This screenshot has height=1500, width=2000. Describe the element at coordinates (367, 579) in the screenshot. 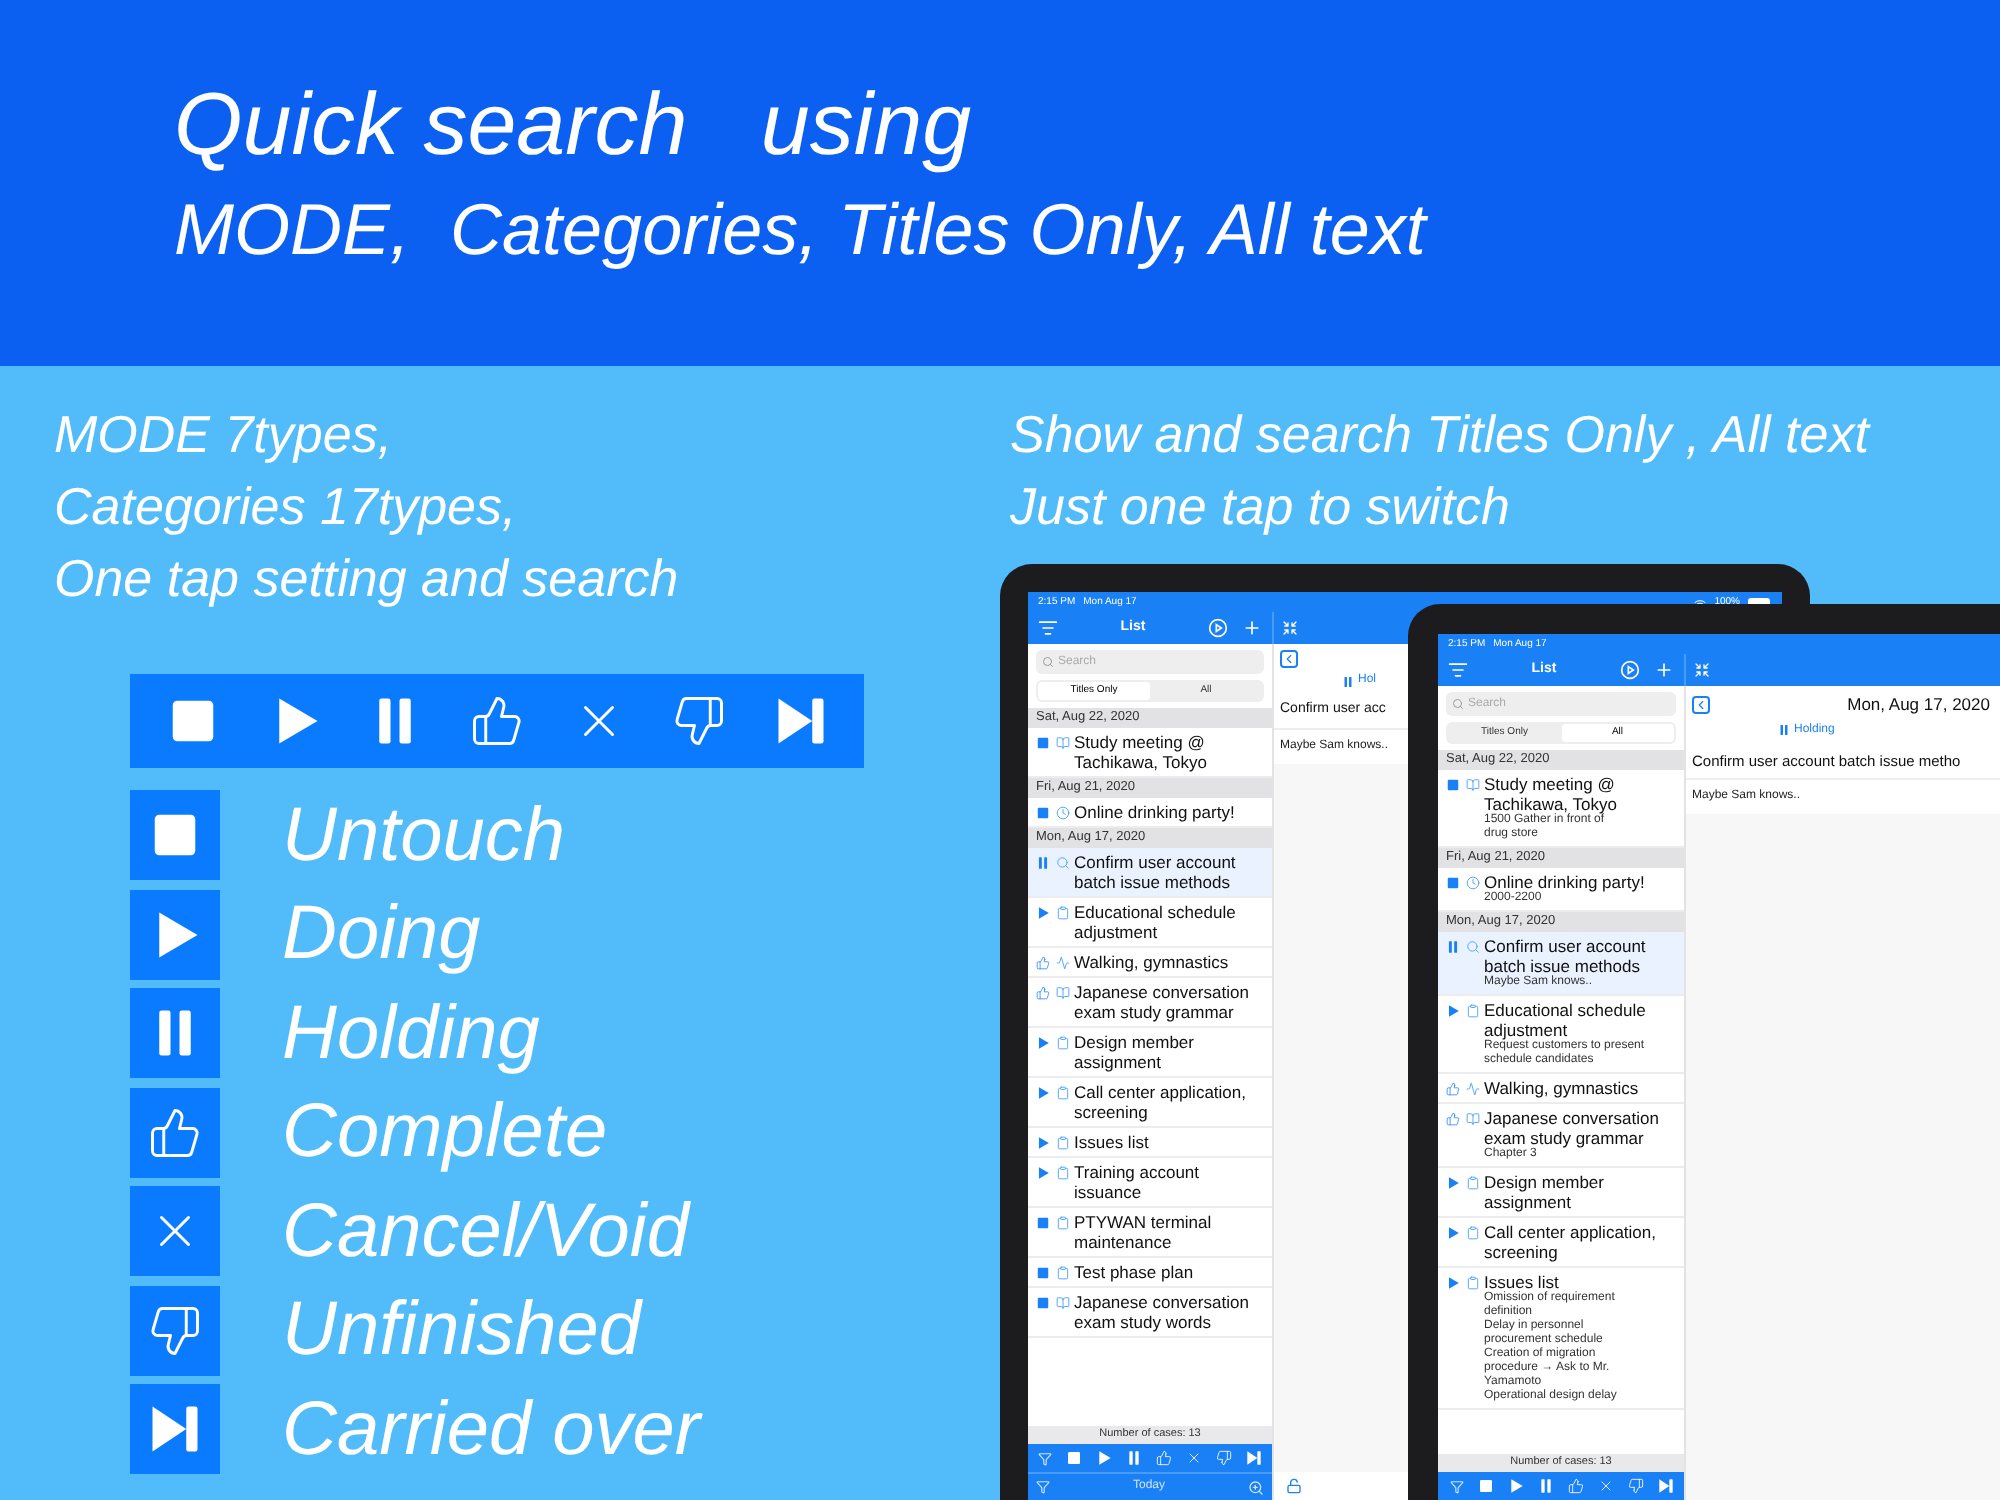

I see `caption-line: One tap setting and search` at that location.